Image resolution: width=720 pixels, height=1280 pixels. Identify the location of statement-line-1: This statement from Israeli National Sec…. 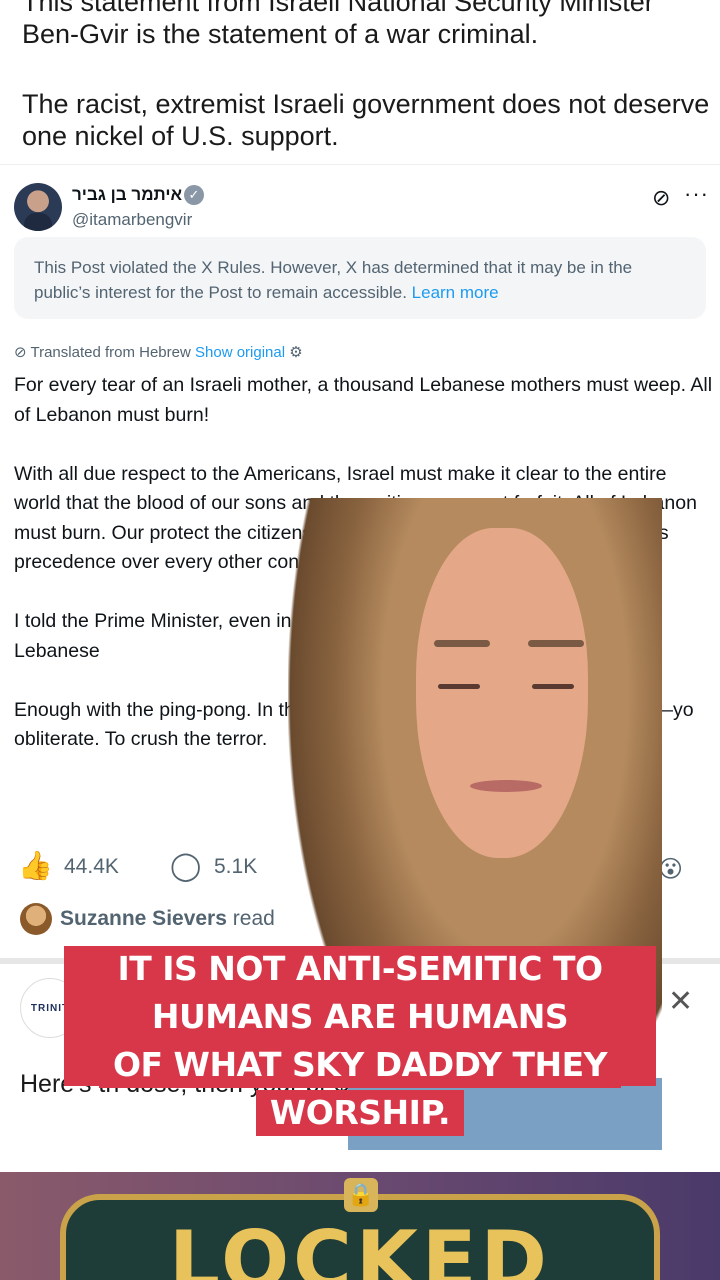
(338, 24).